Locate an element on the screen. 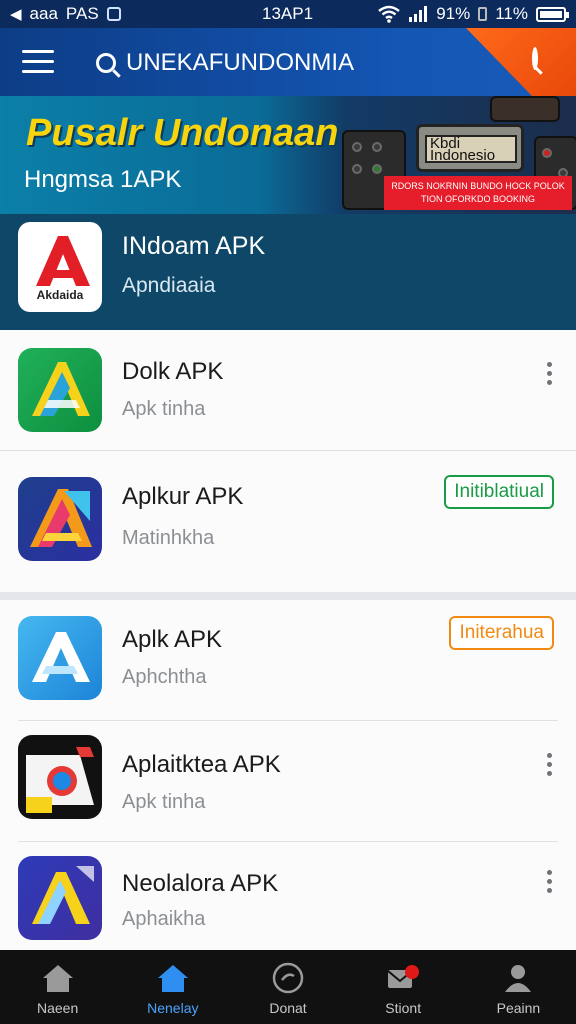 This screenshot has width=576, height=1024. download-icon is located at coordinates (288, 978).